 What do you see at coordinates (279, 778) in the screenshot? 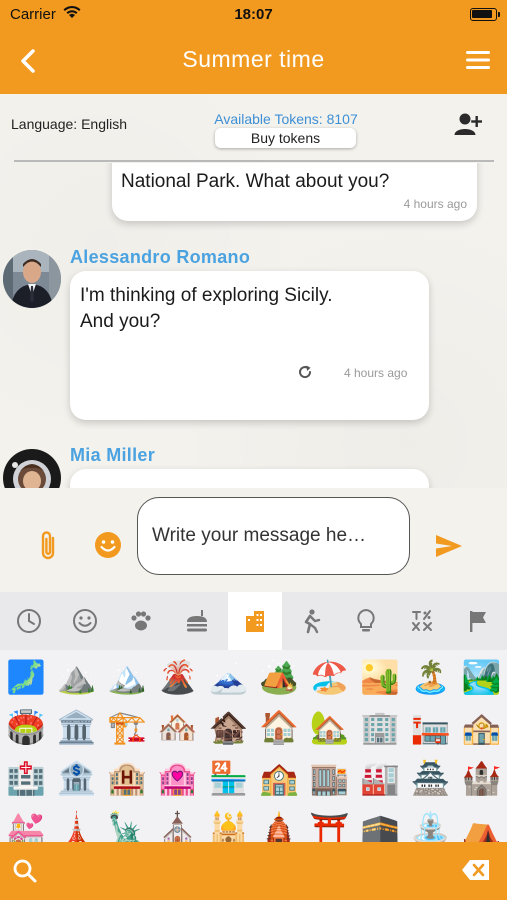
I see `emoji-cell: 🏫` at bounding box center [279, 778].